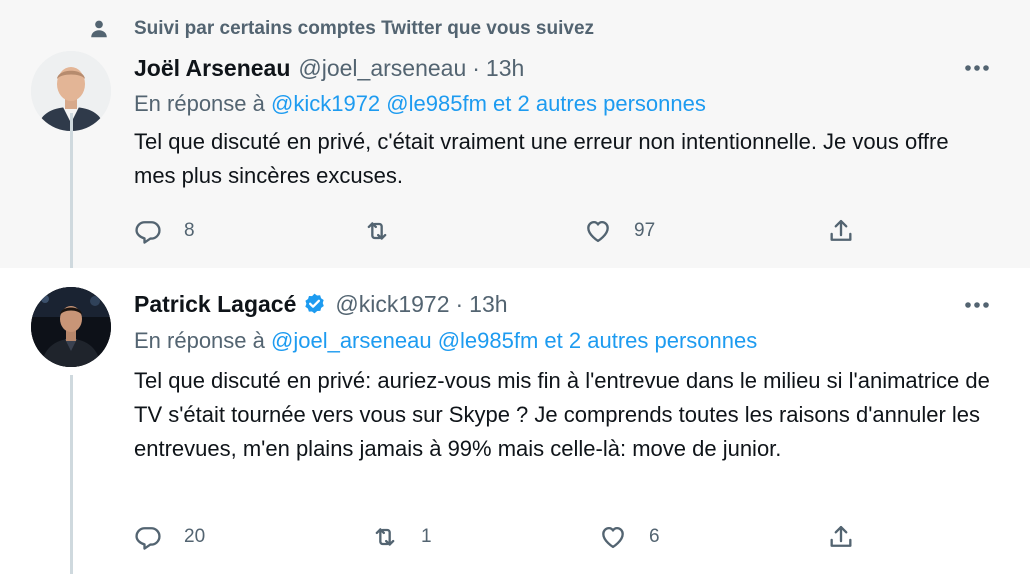  What do you see at coordinates (654, 536) in the screenshot?
I see `like-count: 6` at bounding box center [654, 536].